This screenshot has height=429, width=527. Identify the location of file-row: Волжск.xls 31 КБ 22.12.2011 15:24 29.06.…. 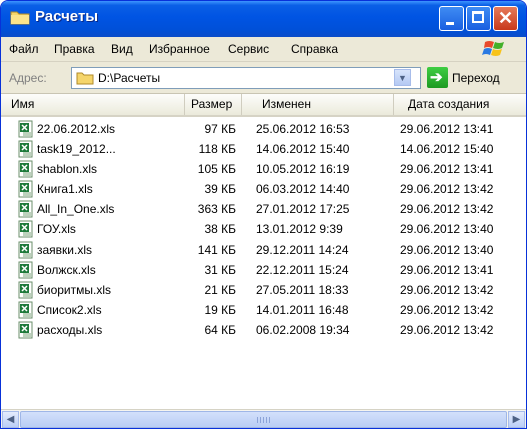
(263, 270).